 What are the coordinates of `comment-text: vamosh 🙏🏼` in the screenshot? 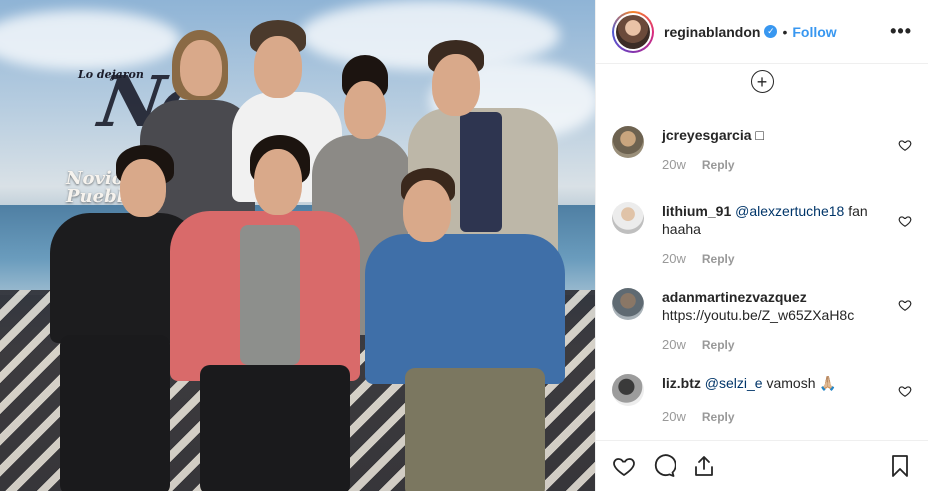 It's located at (799, 383).